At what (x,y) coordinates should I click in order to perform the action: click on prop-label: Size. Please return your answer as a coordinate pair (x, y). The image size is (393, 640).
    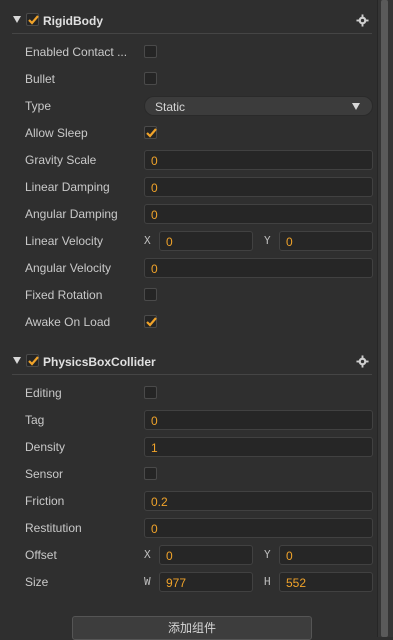
    Looking at the image, I should click on (37, 582).